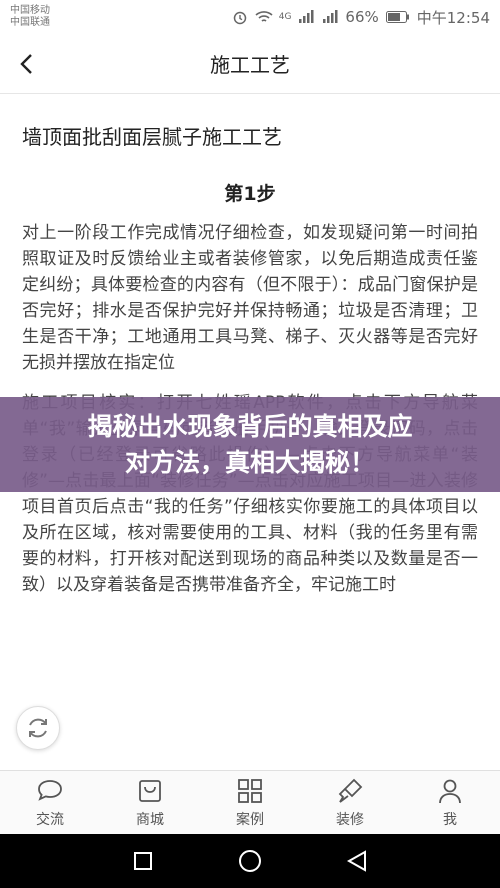  I want to click on carrier-2: 中国联通, so click(30, 22).